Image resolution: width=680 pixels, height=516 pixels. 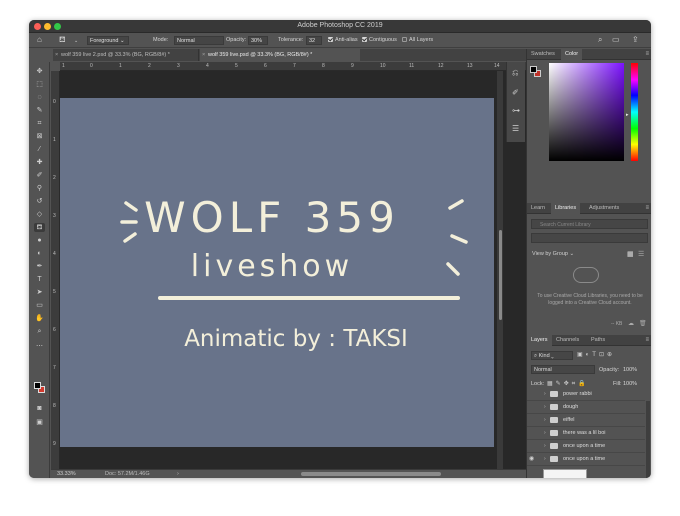 What do you see at coordinates (565, 473) in the screenshot?
I see `layer-thumbnail` at bounding box center [565, 473].